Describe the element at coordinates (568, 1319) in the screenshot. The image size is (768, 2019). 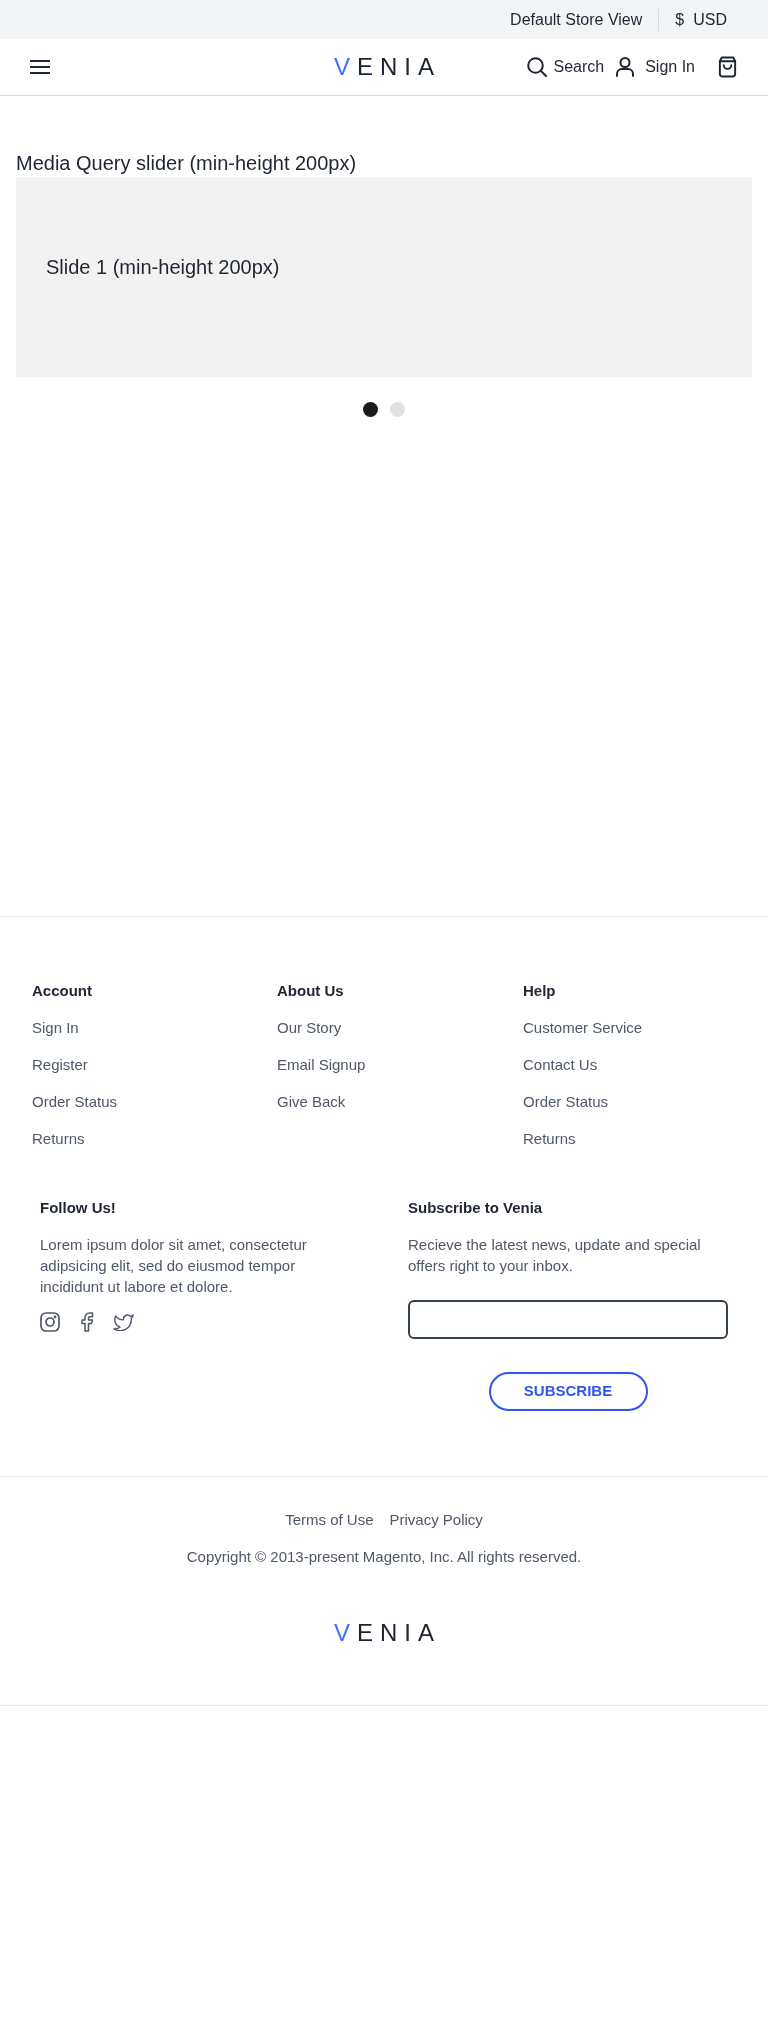
I see `email-input` at that location.